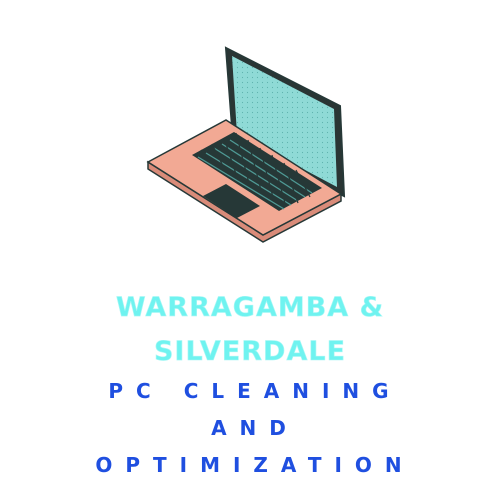  What do you see at coordinates (255, 465) in the screenshot?
I see `service-name-line-3: OPTIMIZATION` at bounding box center [255, 465].